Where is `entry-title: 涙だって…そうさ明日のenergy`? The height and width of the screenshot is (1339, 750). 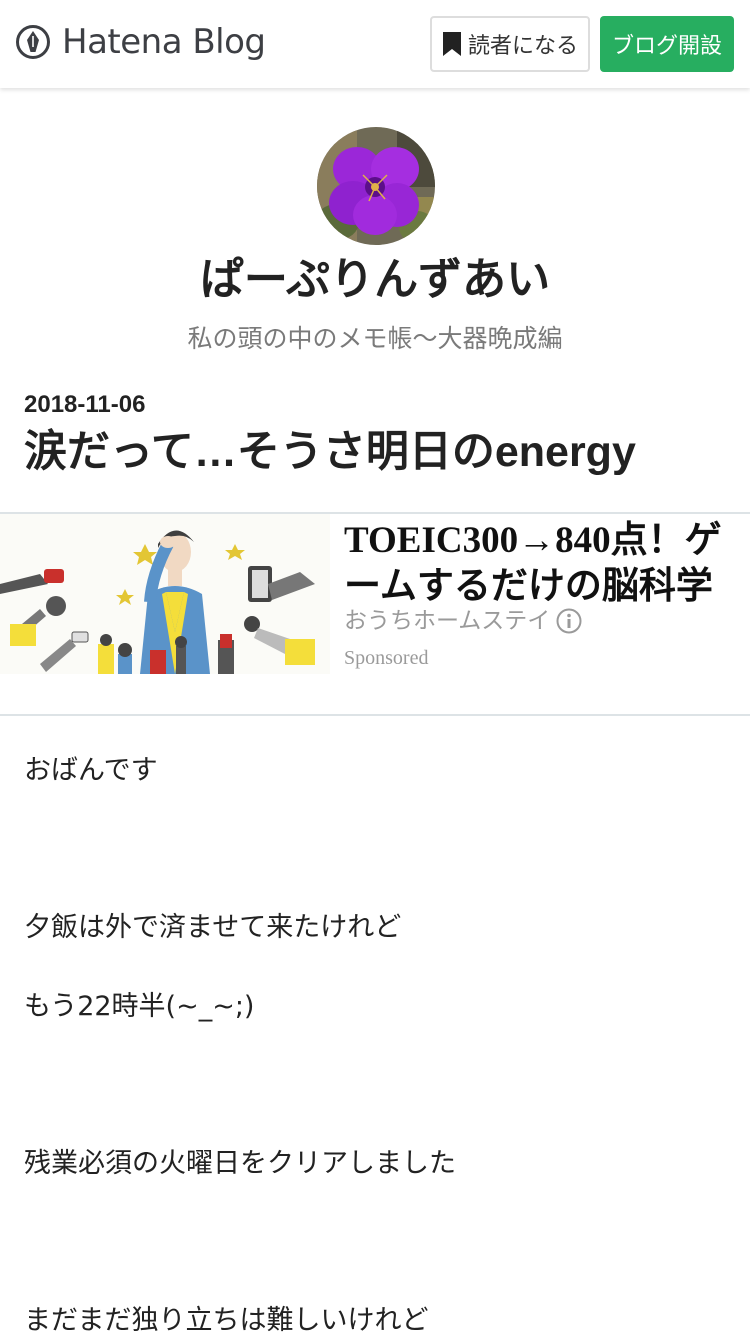 entry-title: 涙だって…そうさ明日のenergy is located at coordinates (330, 452).